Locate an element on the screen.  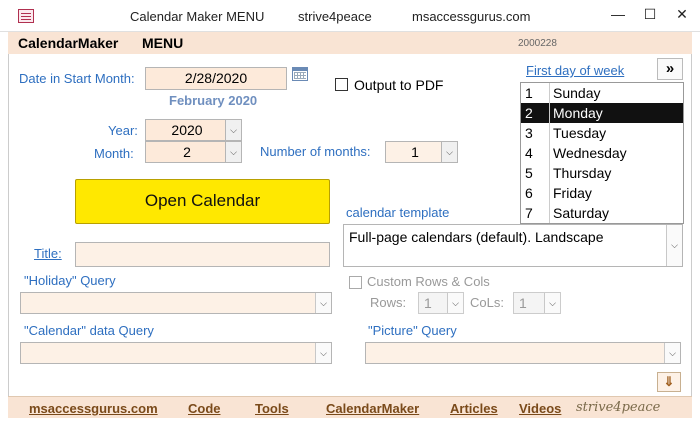
footer-link-videos: Videos is located at coordinates (540, 408).